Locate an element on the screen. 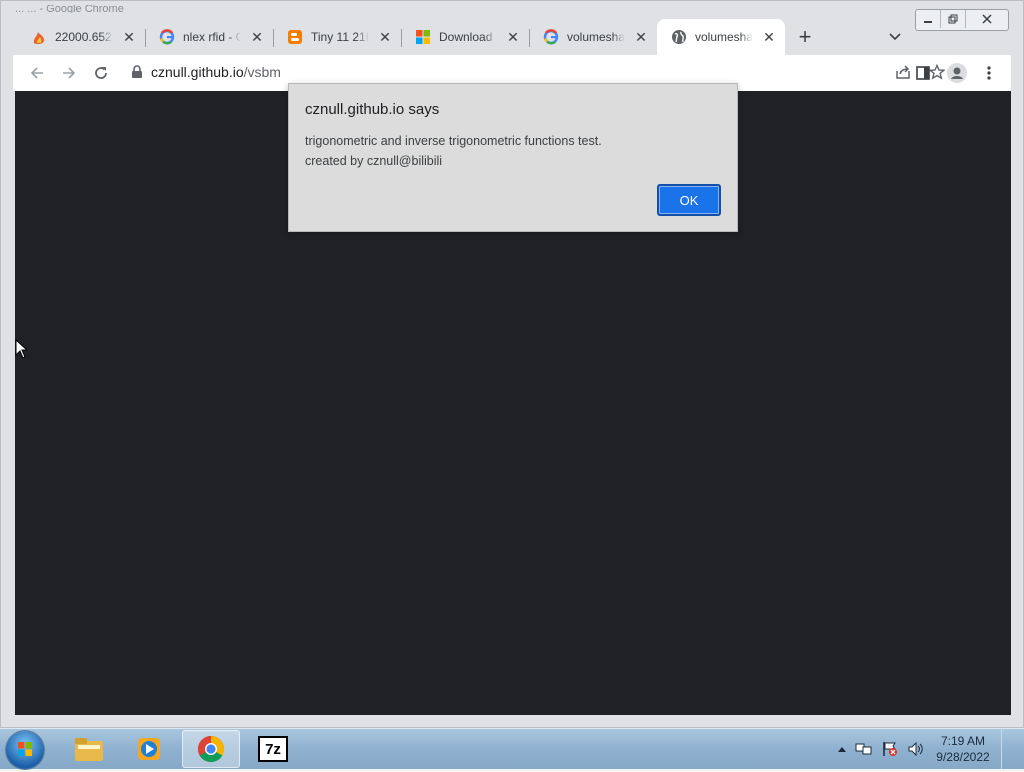  start-button is located at coordinates (25, 750).